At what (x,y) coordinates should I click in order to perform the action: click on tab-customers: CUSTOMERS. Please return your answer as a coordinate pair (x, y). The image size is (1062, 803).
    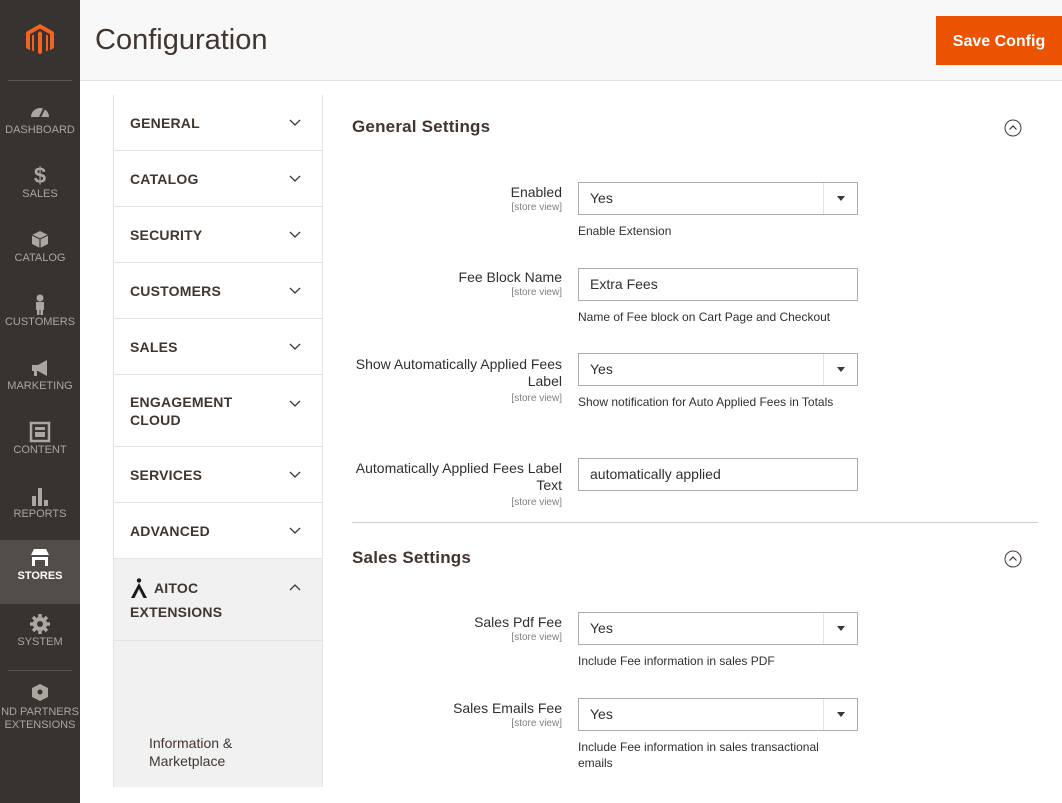
    Looking at the image, I should click on (218, 291).